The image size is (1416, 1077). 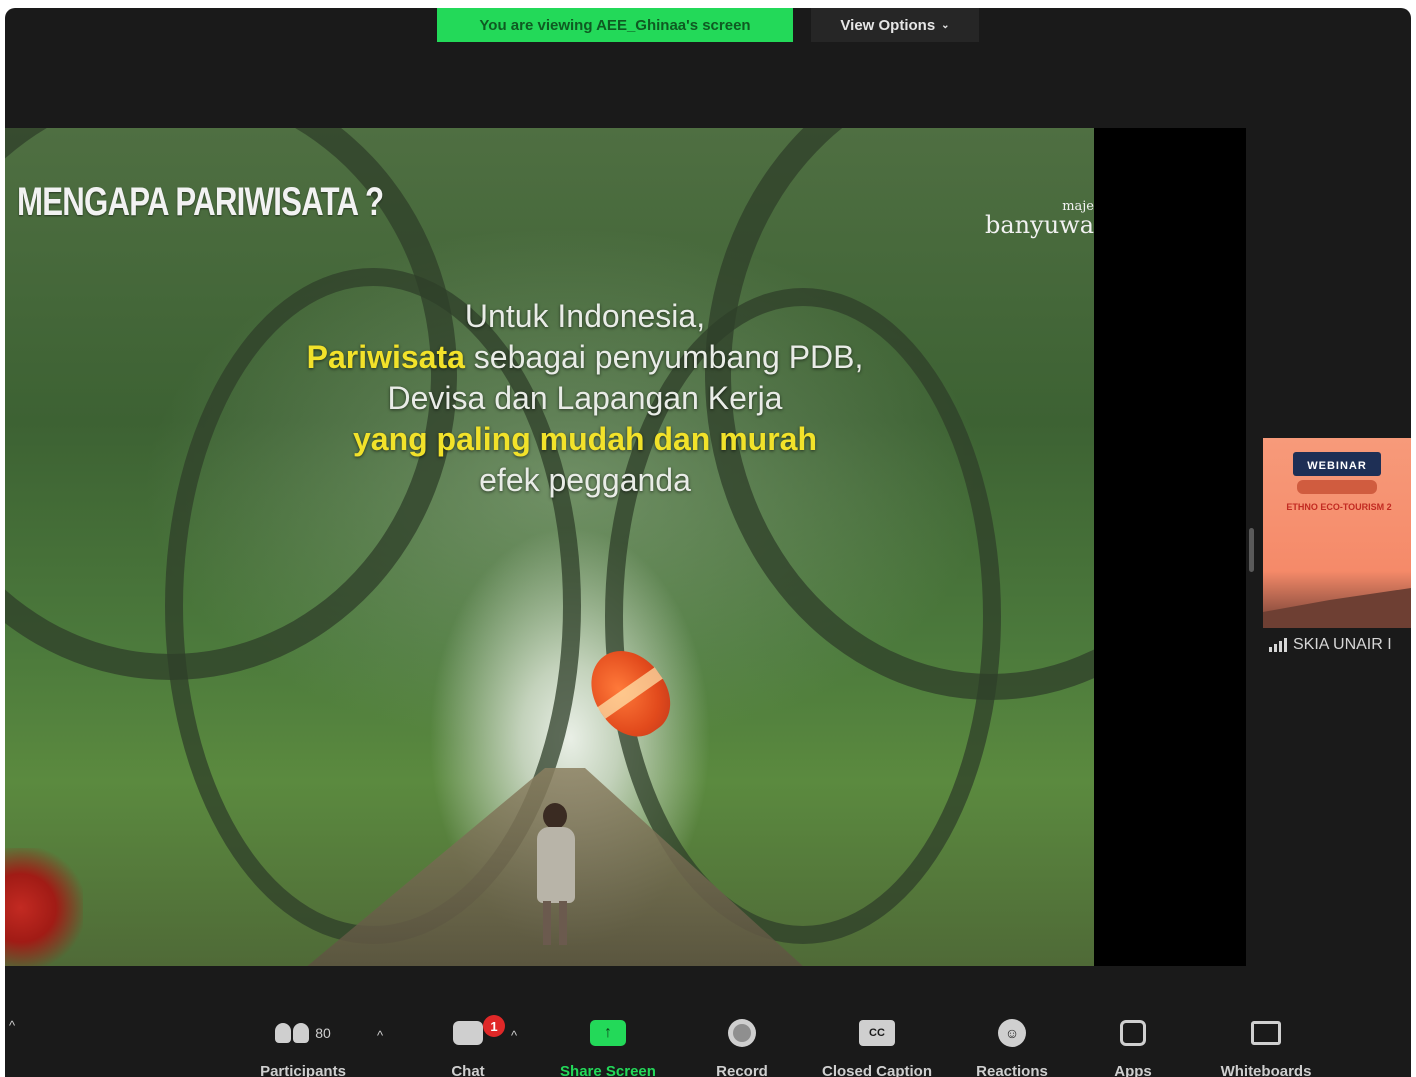 What do you see at coordinates (556, 878) in the screenshot?
I see `child-figure` at bounding box center [556, 878].